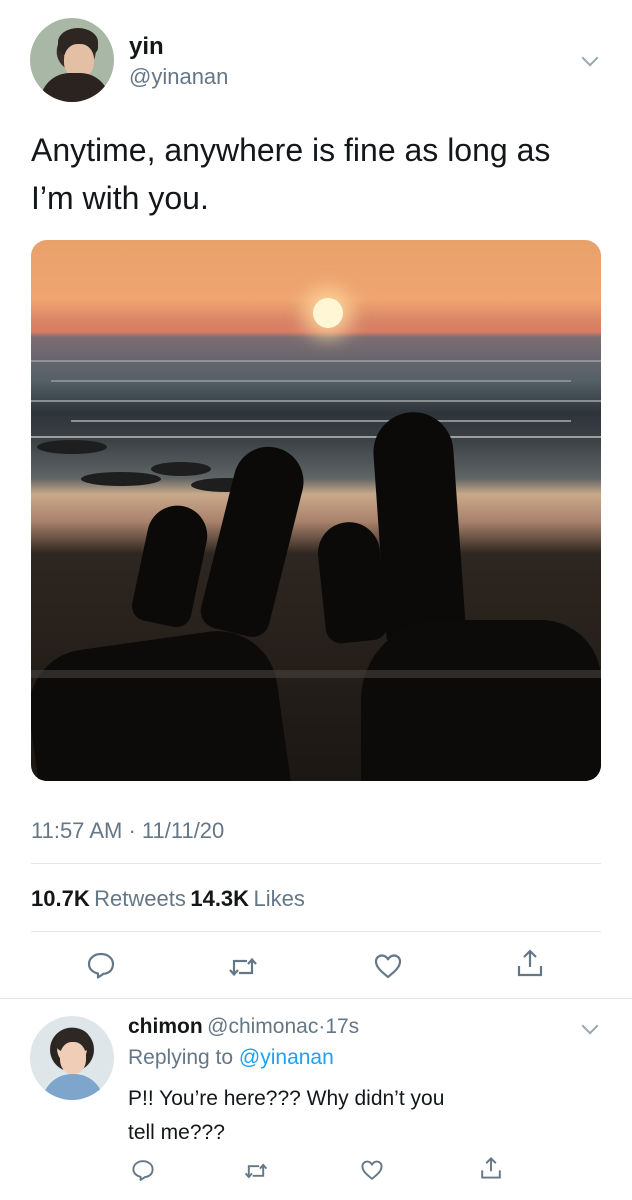  What do you see at coordinates (178, 77) in the screenshot?
I see `author-handle: @yinanan` at bounding box center [178, 77].